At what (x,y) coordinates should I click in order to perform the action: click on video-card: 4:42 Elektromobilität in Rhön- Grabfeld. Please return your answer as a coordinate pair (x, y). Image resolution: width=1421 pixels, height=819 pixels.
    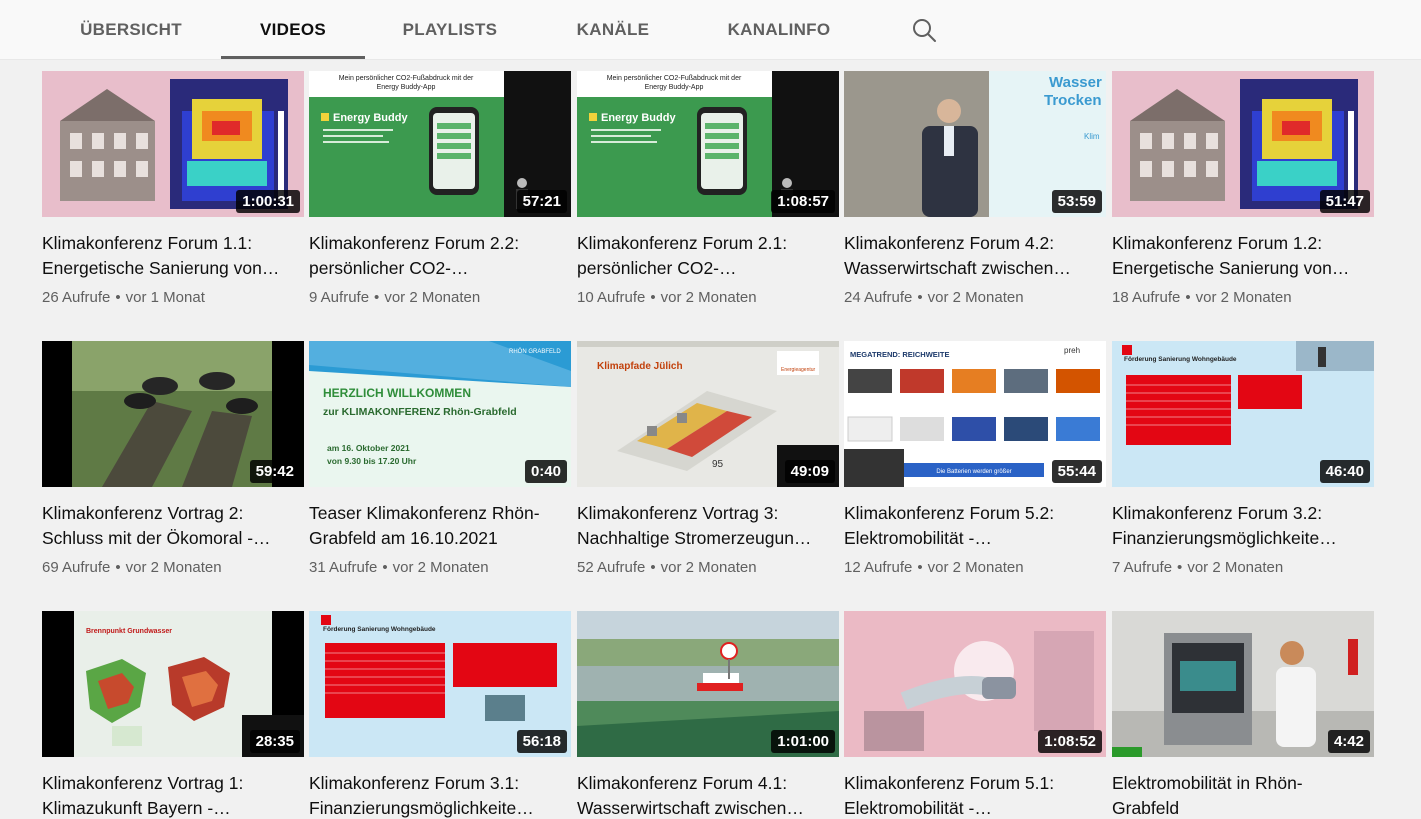
    Looking at the image, I should click on (1243, 715).